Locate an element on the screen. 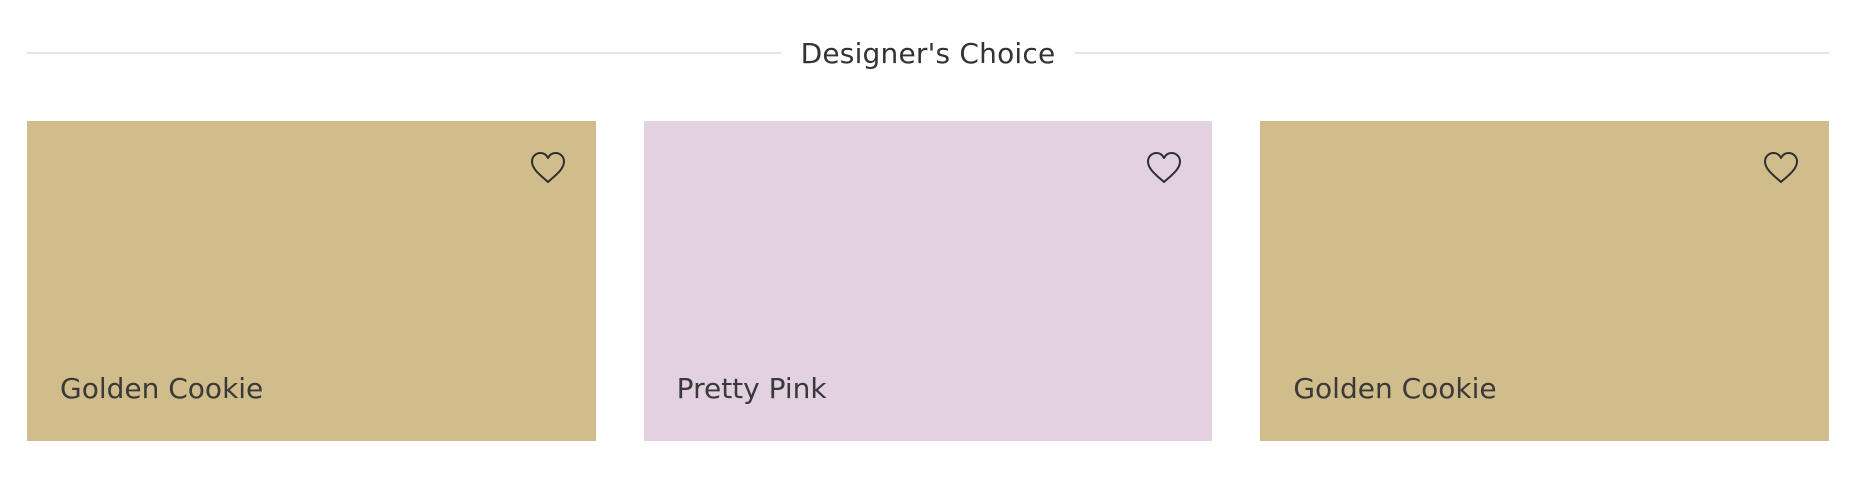 The height and width of the screenshot is (486, 1856). section-title: Designer's Choice is located at coordinates (928, 53).